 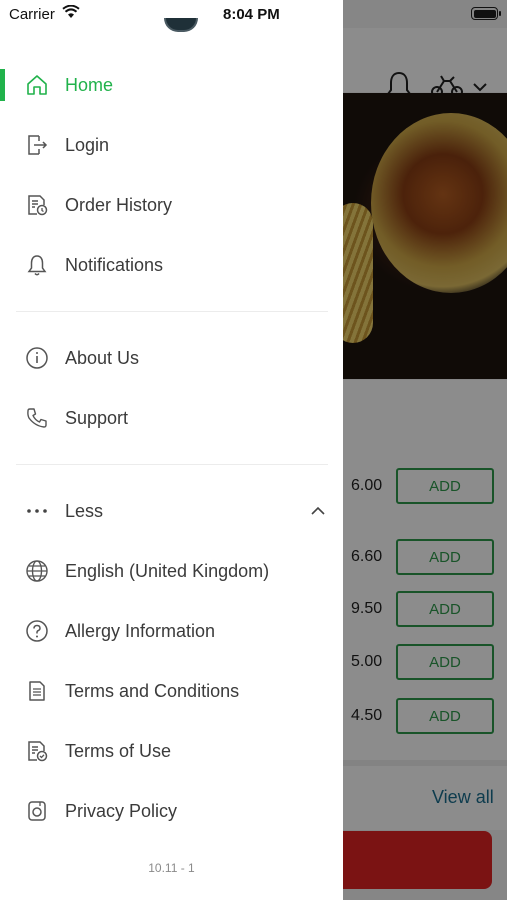 I want to click on menu-item-label: Notifications, so click(x=114, y=264).